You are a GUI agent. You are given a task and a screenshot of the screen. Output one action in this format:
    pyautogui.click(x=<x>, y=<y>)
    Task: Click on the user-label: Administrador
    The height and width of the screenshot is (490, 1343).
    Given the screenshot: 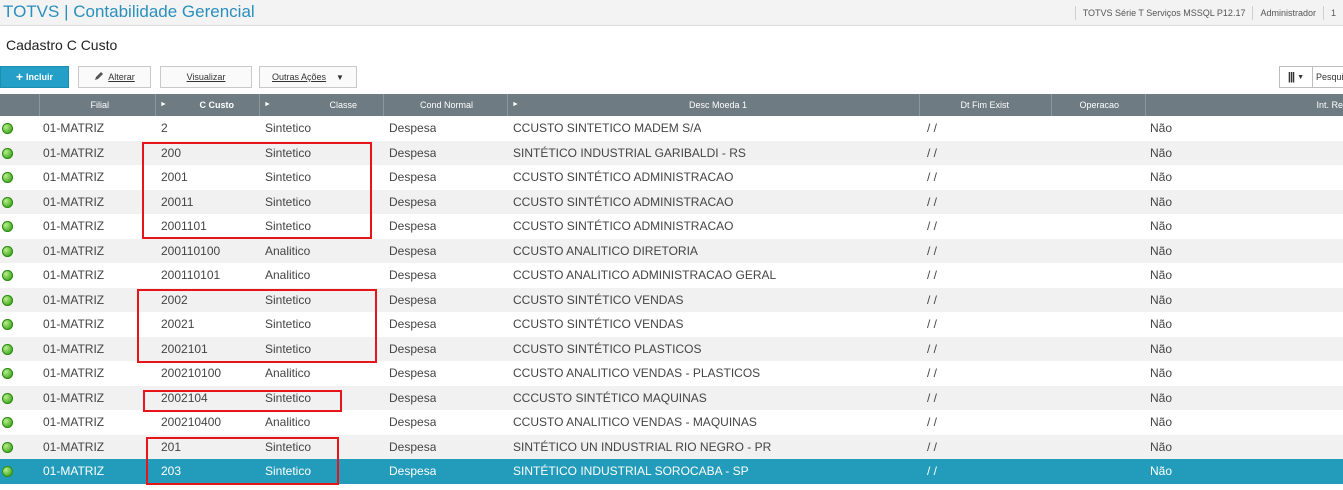 What is the action you would take?
    pyautogui.click(x=1287, y=12)
    